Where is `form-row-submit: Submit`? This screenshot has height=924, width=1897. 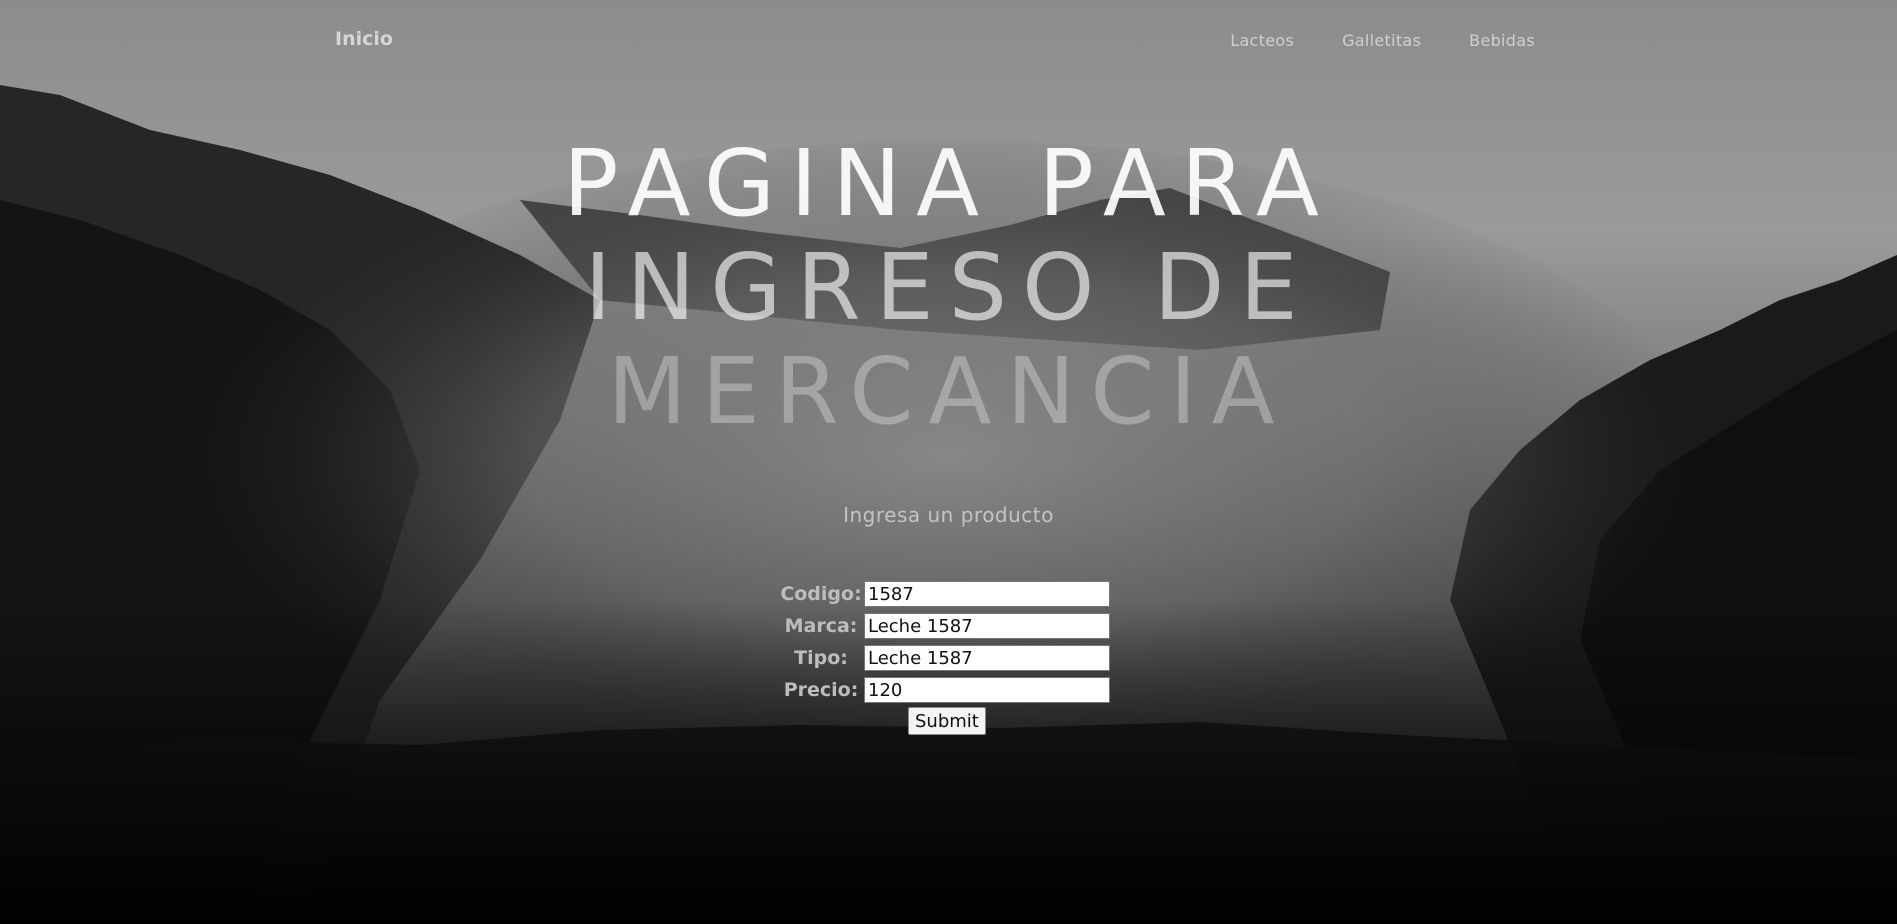
form-row-submit: Submit is located at coordinates (950, 721).